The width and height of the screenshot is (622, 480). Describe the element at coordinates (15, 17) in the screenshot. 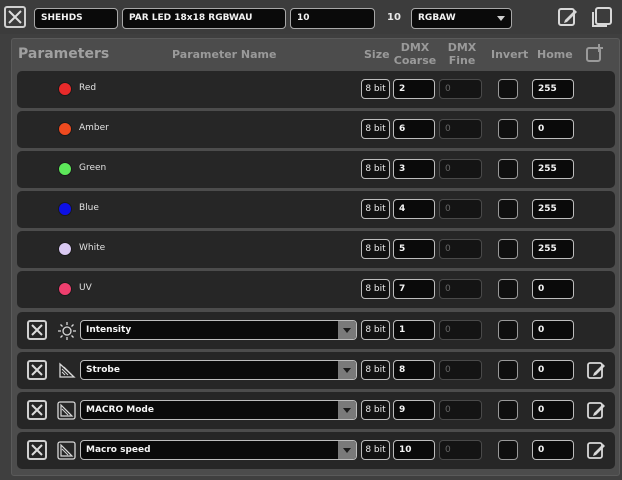

I see `close-fixture-button` at that location.